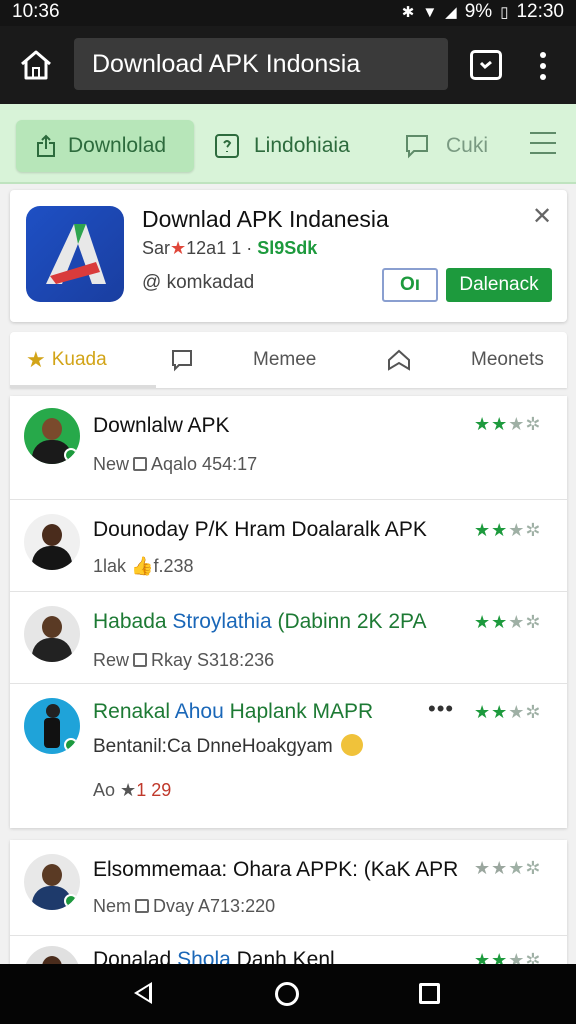 The width and height of the screenshot is (576, 1024). What do you see at coordinates (543, 143) in the screenshot?
I see `hamburger-menu-icon` at bounding box center [543, 143].